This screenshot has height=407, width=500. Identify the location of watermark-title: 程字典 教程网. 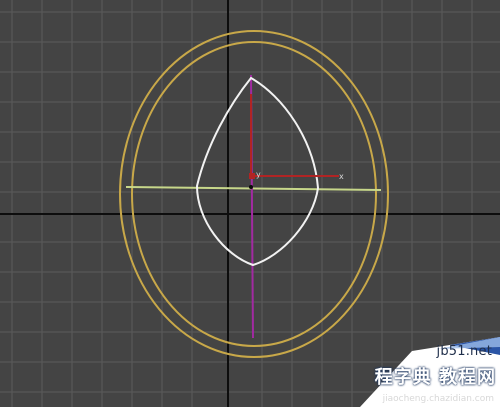
(435, 377).